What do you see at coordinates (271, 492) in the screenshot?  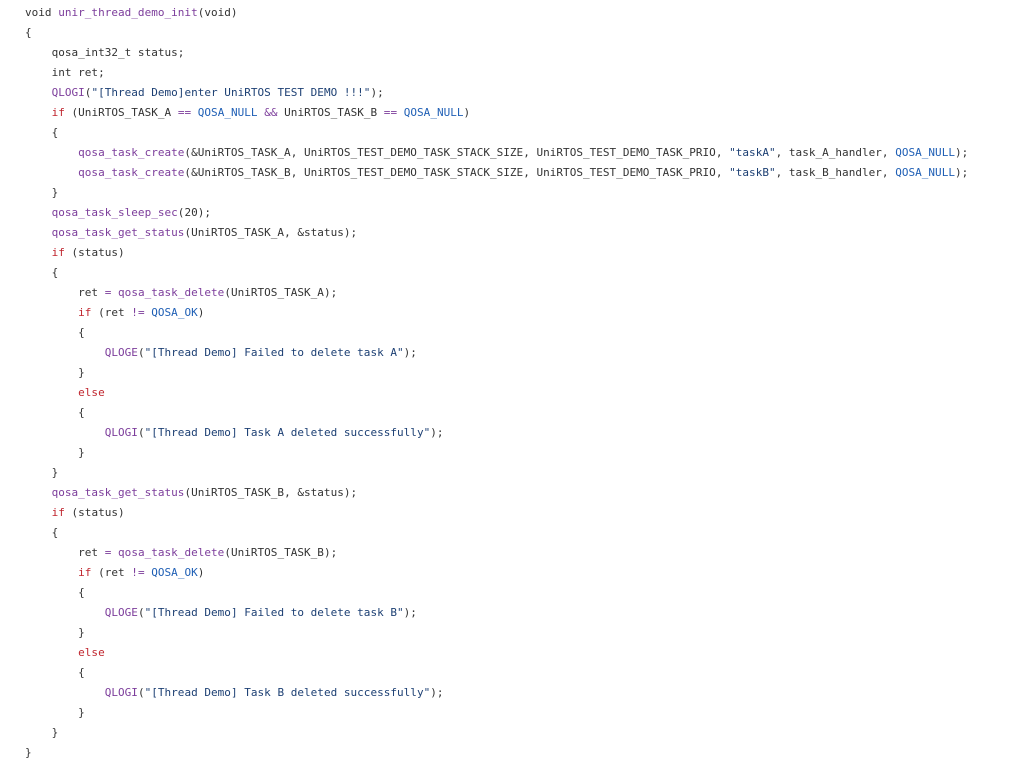 I see `code-token-plain: (UniRTOS_TASK_B, &status);` at bounding box center [271, 492].